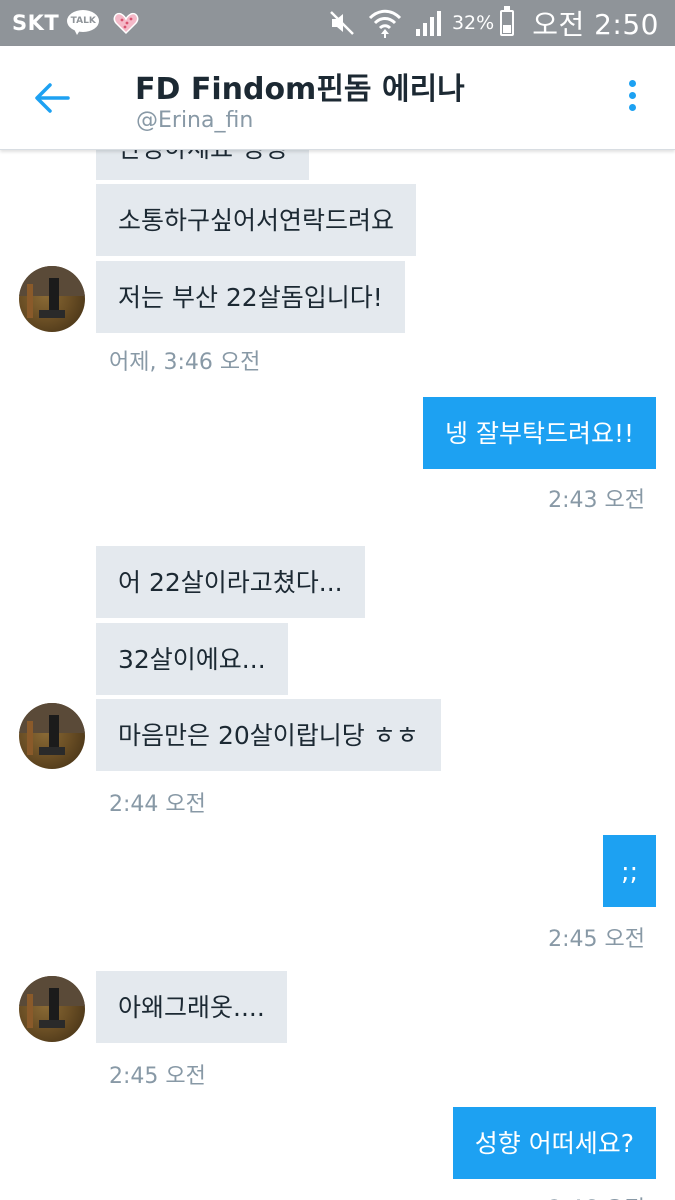 The image size is (675, 1200). I want to click on kakaotalk-icon: TALK, so click(83, 23).